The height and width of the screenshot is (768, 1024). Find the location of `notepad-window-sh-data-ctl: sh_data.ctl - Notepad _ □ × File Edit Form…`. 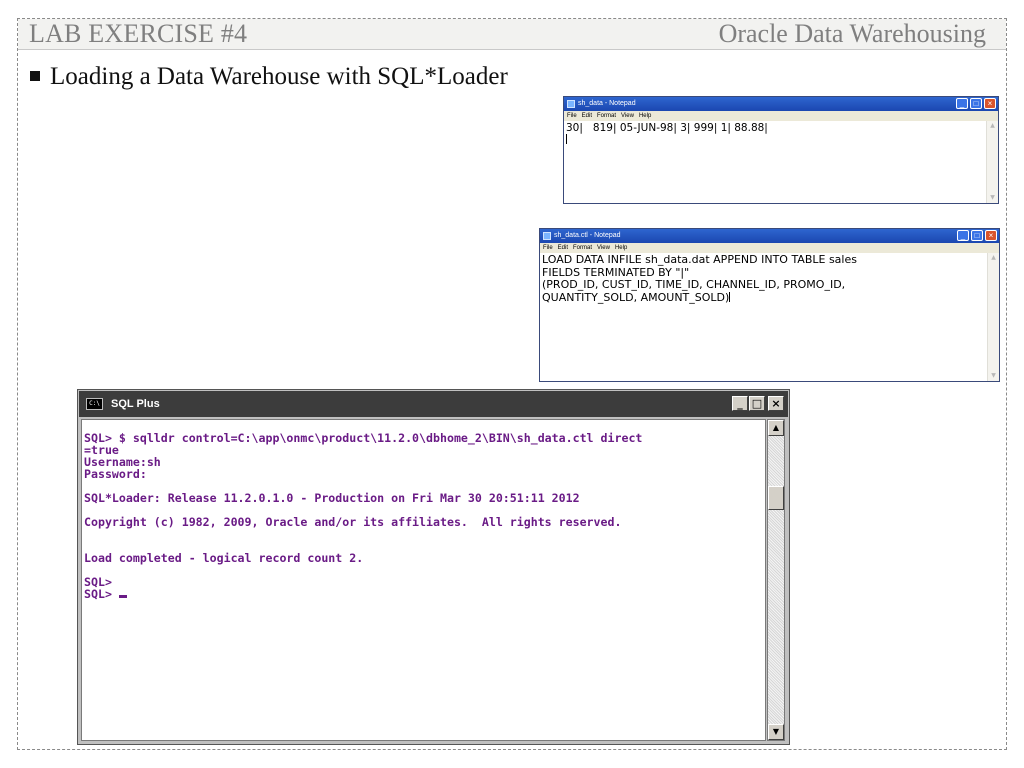

notepad-window-sh-data-ctl: sh_data.ctl - Notepad _ □ × File Edit Form… is located at coordinates (769, 305).